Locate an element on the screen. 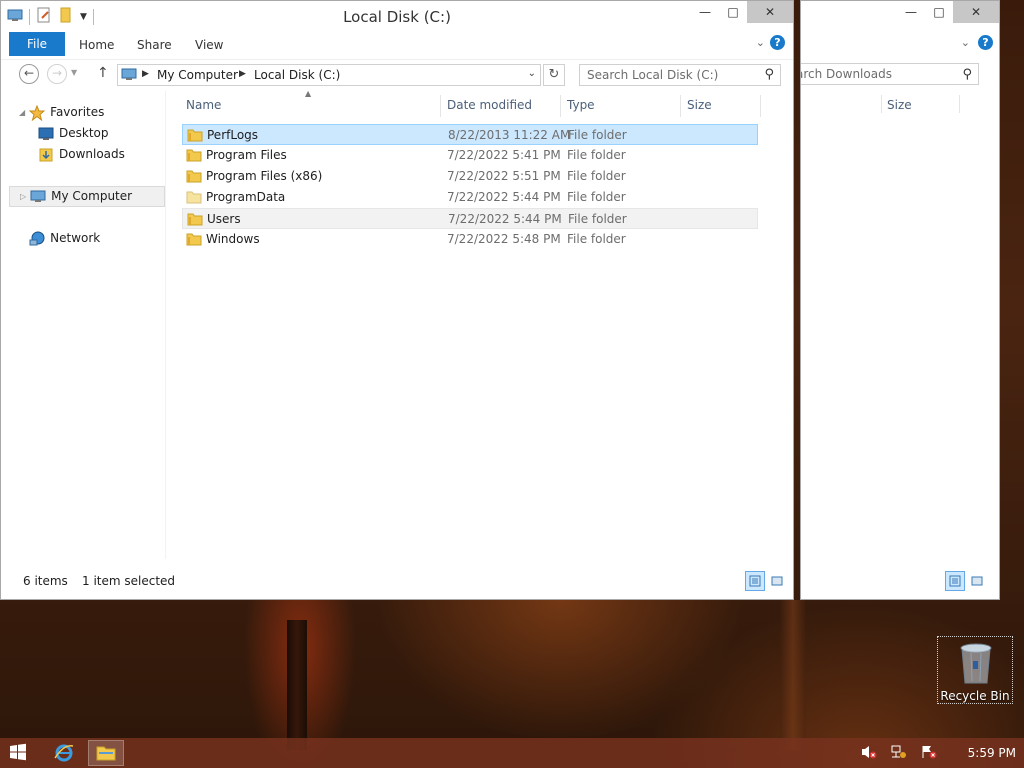 This screenshot has width=1024, height=768. start-button is located at coordinates (19, 753).